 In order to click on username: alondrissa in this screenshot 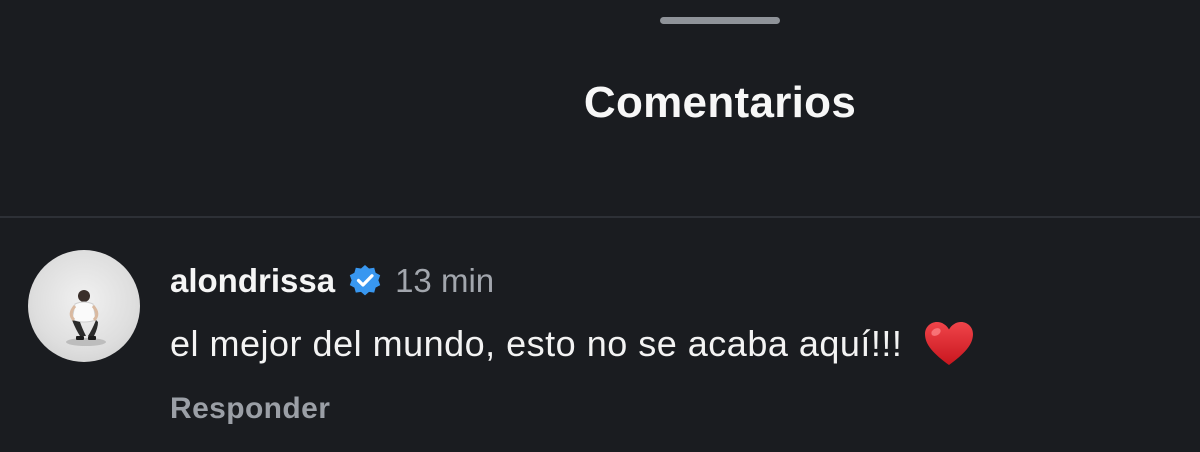, I will do `click(252, 281)`.